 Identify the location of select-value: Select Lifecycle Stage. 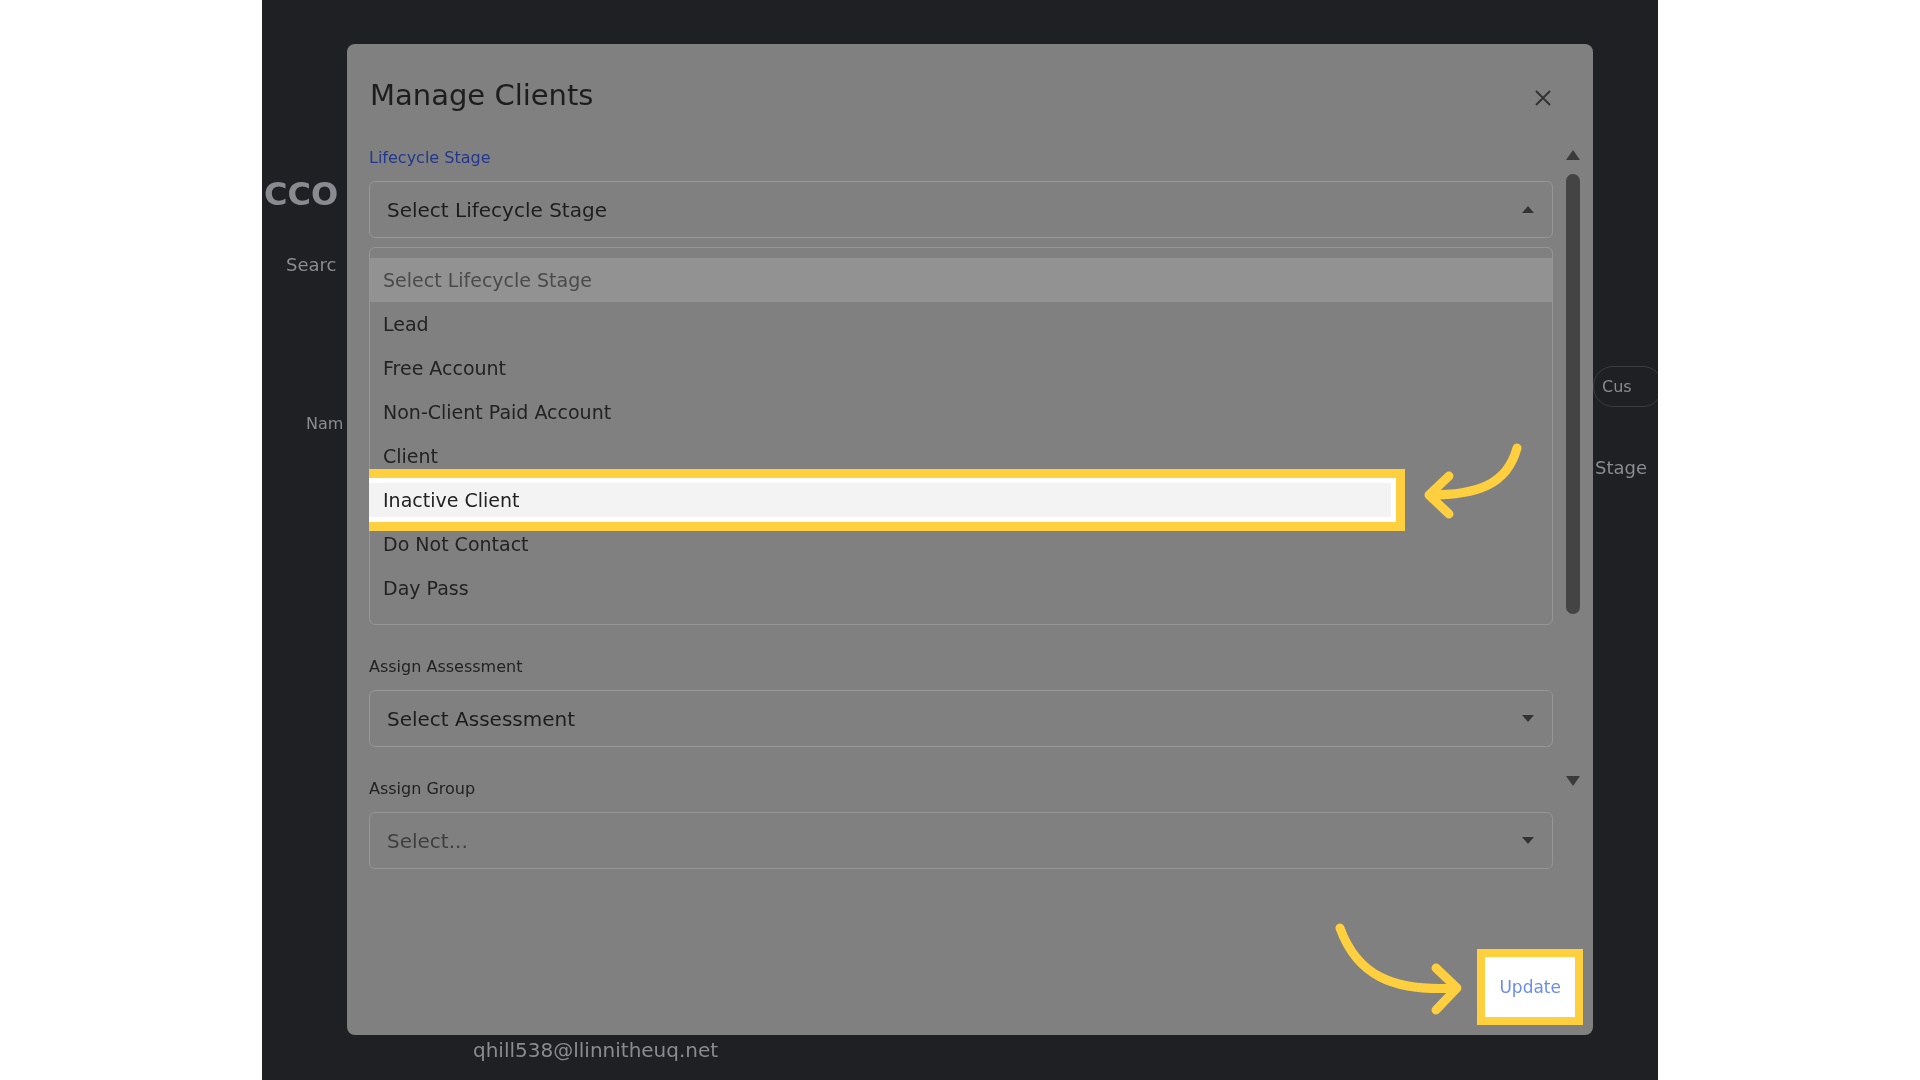
(497, 209).